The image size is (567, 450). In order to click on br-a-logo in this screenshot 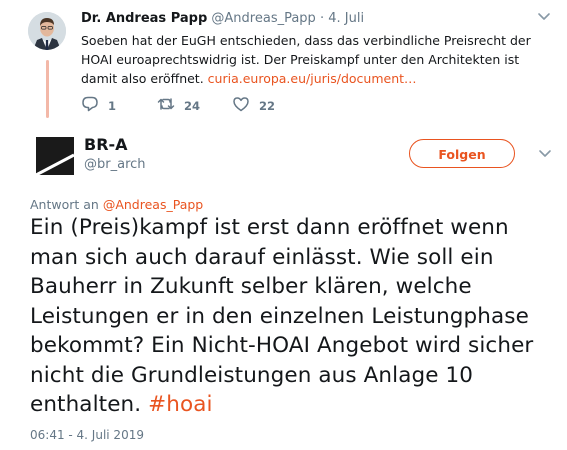, I will do `click(55, 156)`.